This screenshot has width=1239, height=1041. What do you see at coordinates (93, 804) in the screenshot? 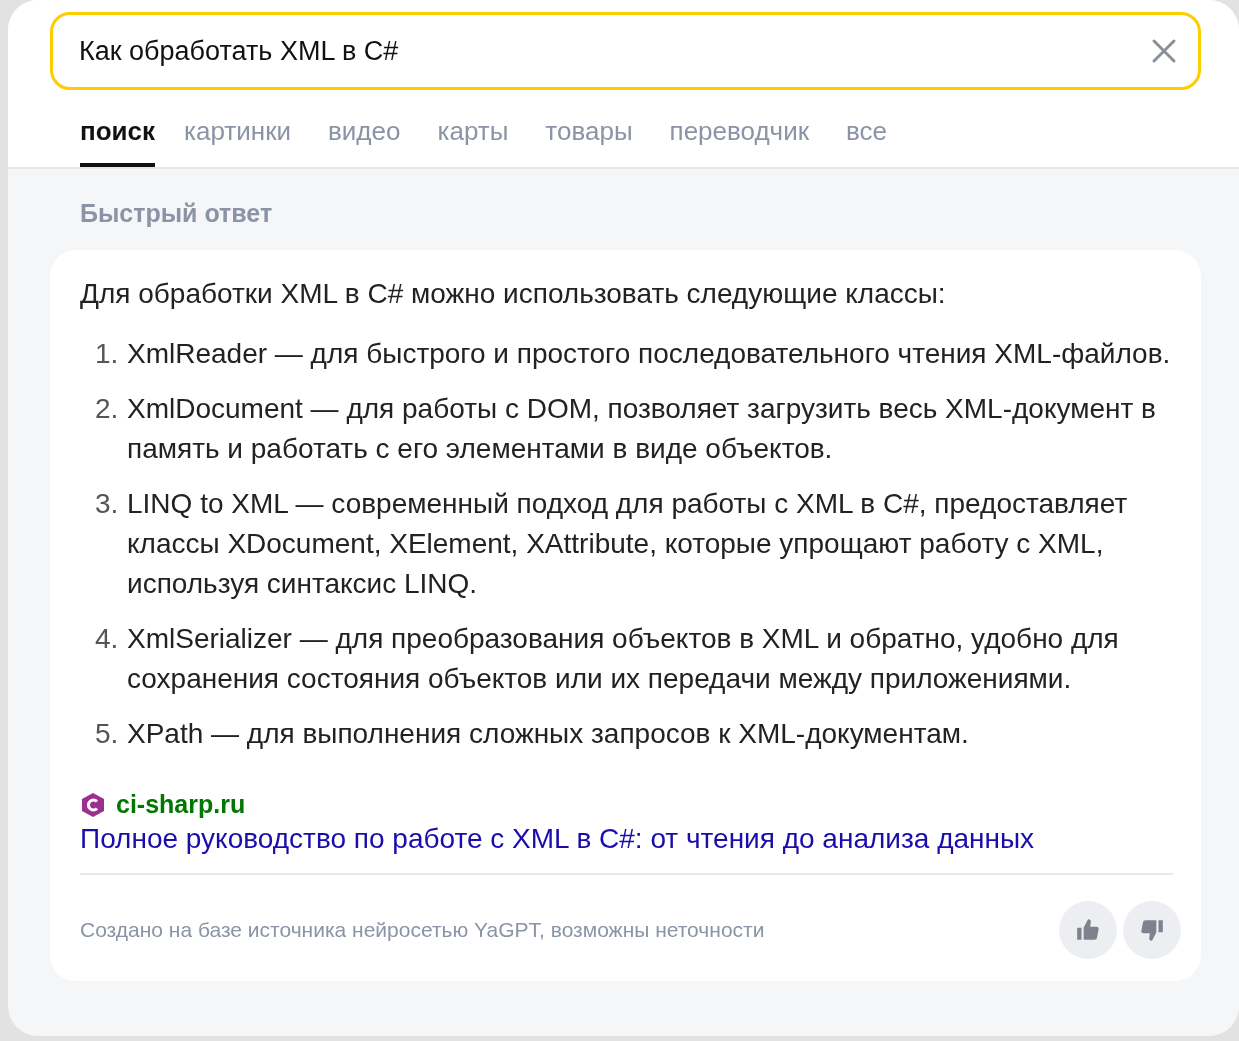
I see `hexagon-logo-icon` at bounding box center [93, 804].